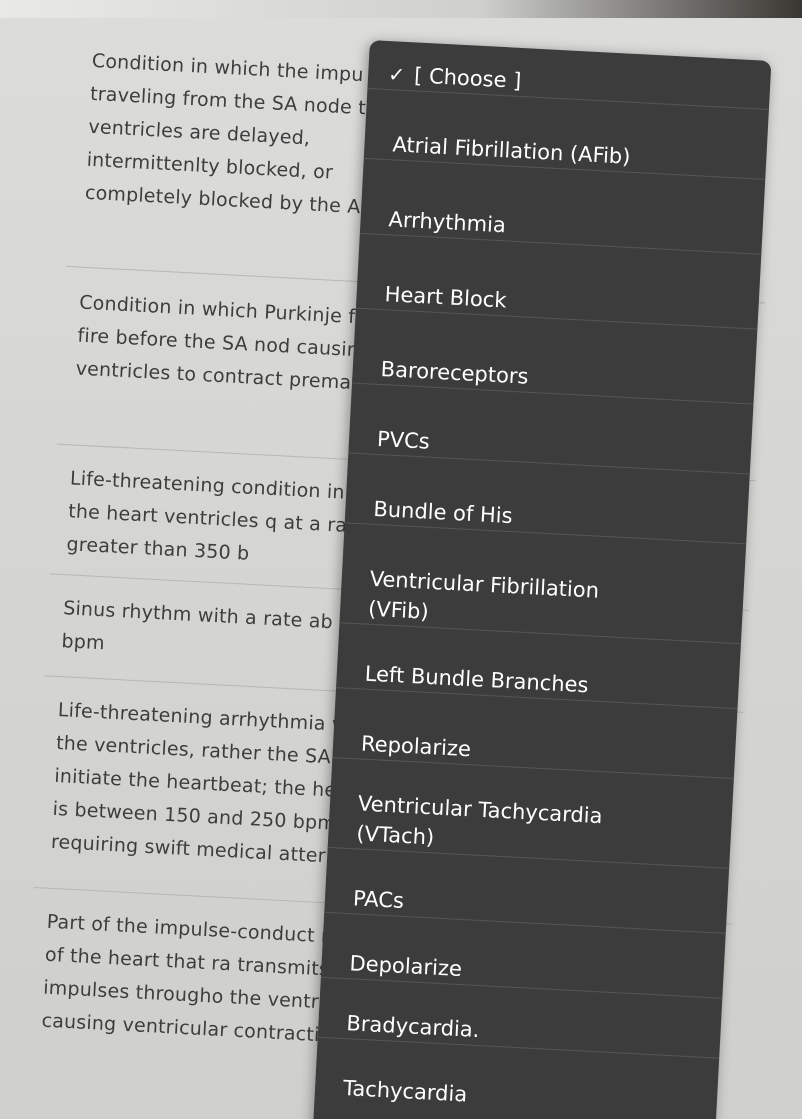 The width and height of the screenshot is (802, 1119). What do you see at coordinates (538, 683) in the screenshot?
I see `option-left-bundle-branches: Left Bundle Branches` at bounding box center [538, 683].